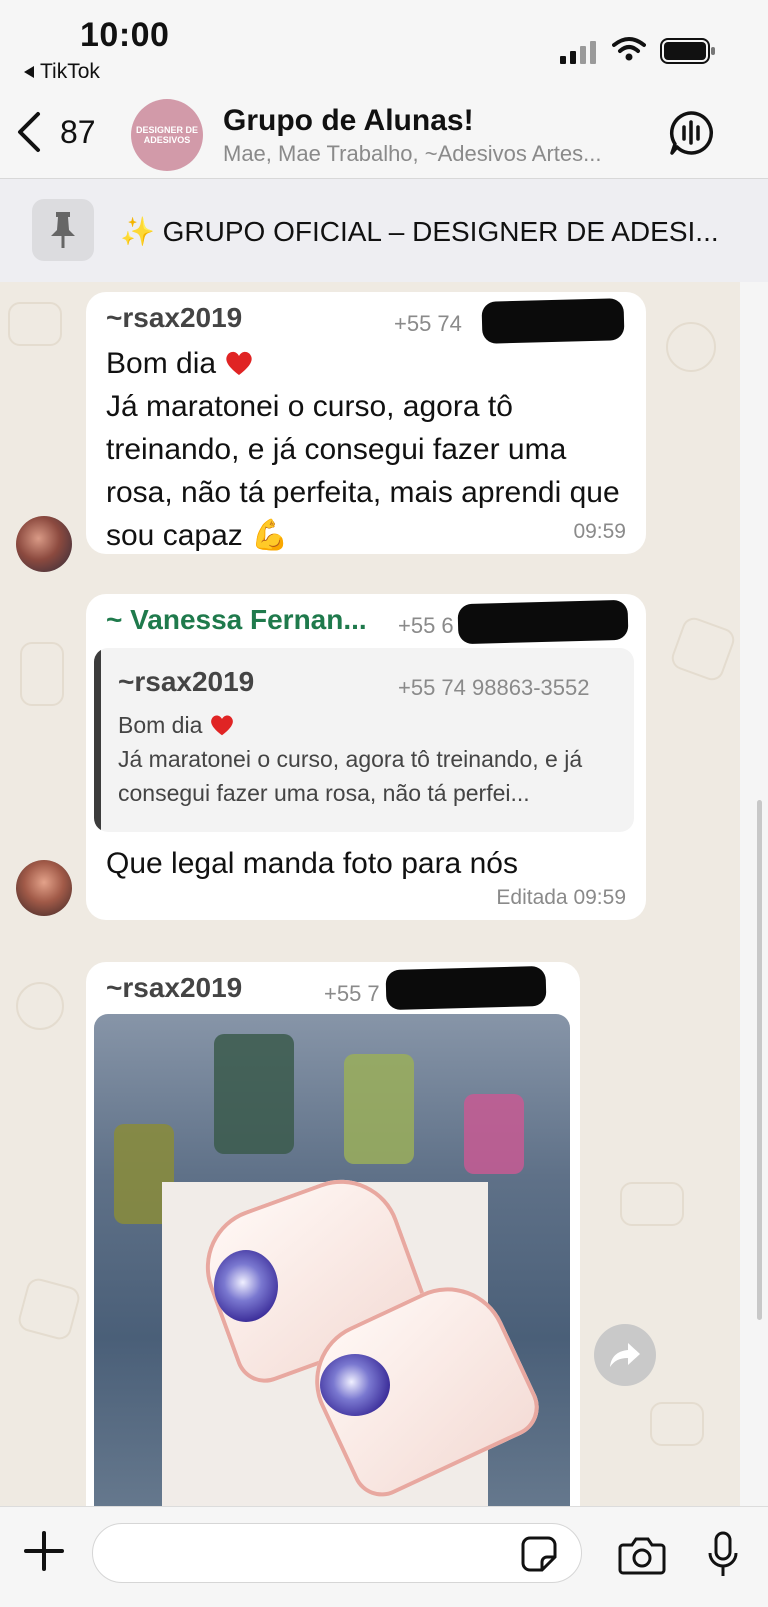 The image size is (768, 1607). What do you see at coordinates (428, 323) in the screenshot?
I see `sender-phone: +55 74` at bounding box center [428, 323].